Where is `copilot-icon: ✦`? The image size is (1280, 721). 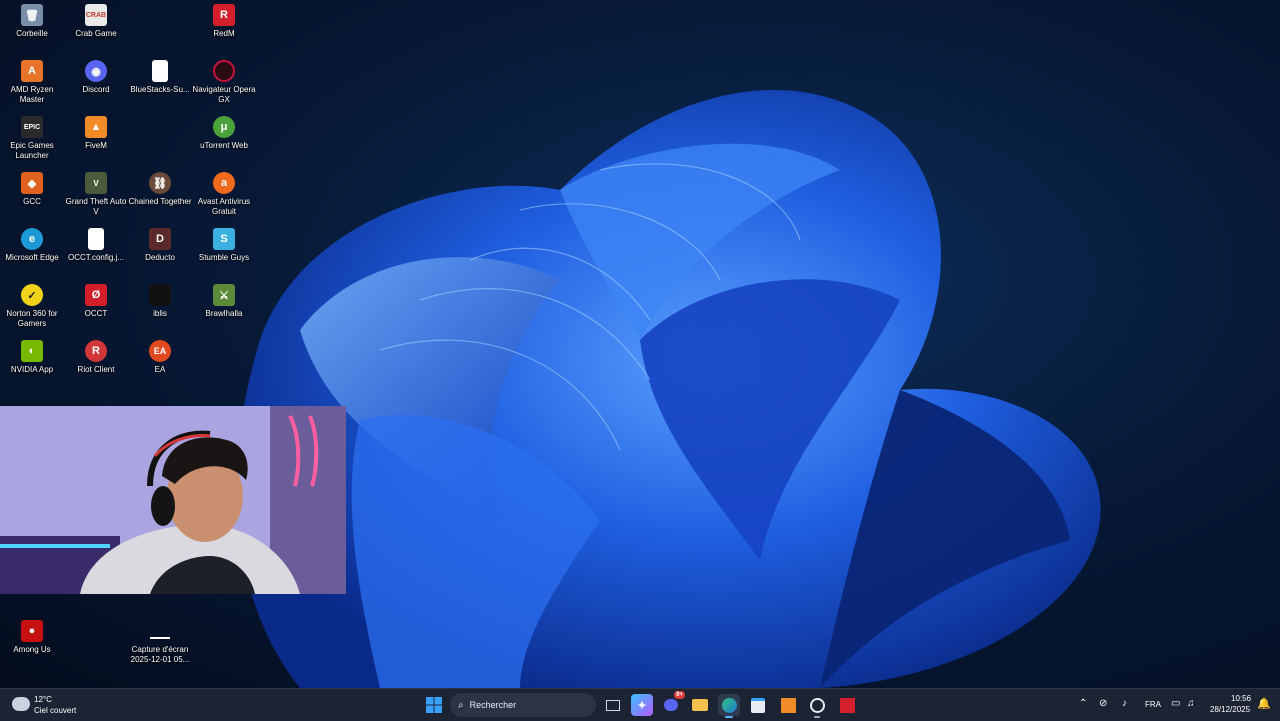 copilot-icon: ✦ is located at coordinates (642, 705).